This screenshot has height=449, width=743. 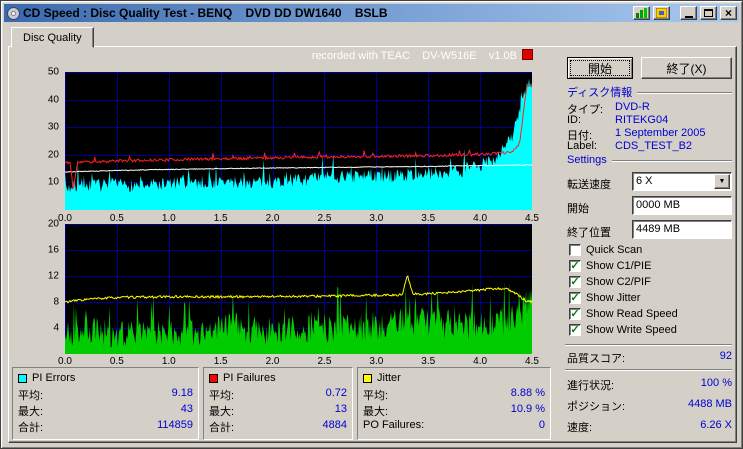 What do you see at coordinates (649, 357) in the screenshot?
I see `quality-score-row: 品質スコア: 92` at bounding box center [649, 357].